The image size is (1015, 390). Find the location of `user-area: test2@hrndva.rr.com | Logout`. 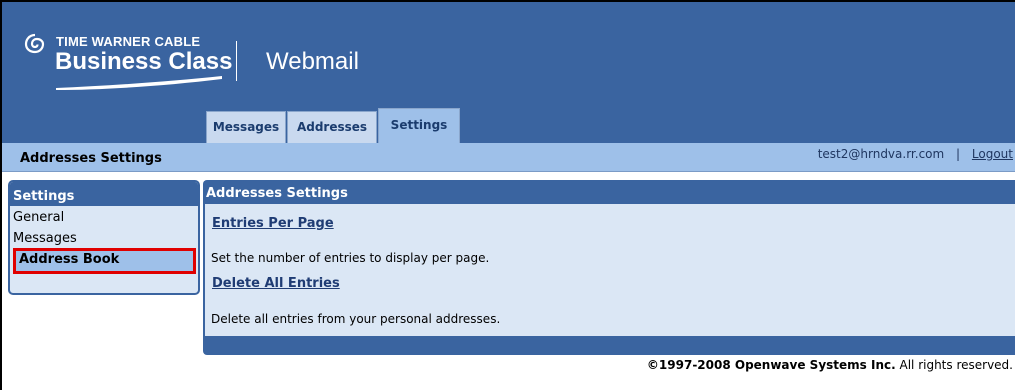

user-area: test2@hrndva.rr.com | Logout is located at coordinates (915, 154).